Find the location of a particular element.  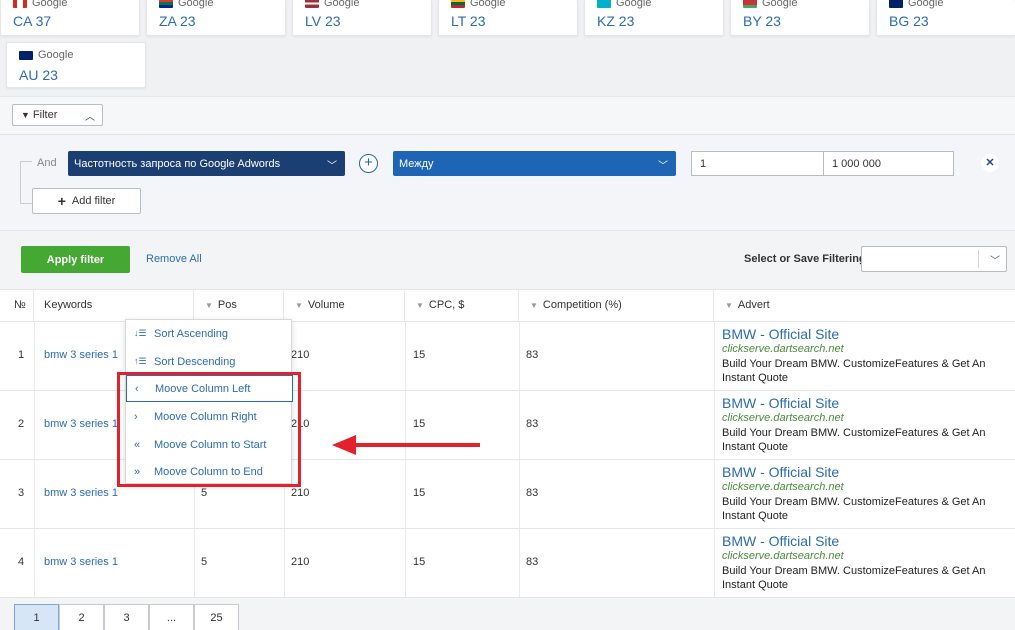

column-header-keywords: Keywords is located at coordinates (114, 305).